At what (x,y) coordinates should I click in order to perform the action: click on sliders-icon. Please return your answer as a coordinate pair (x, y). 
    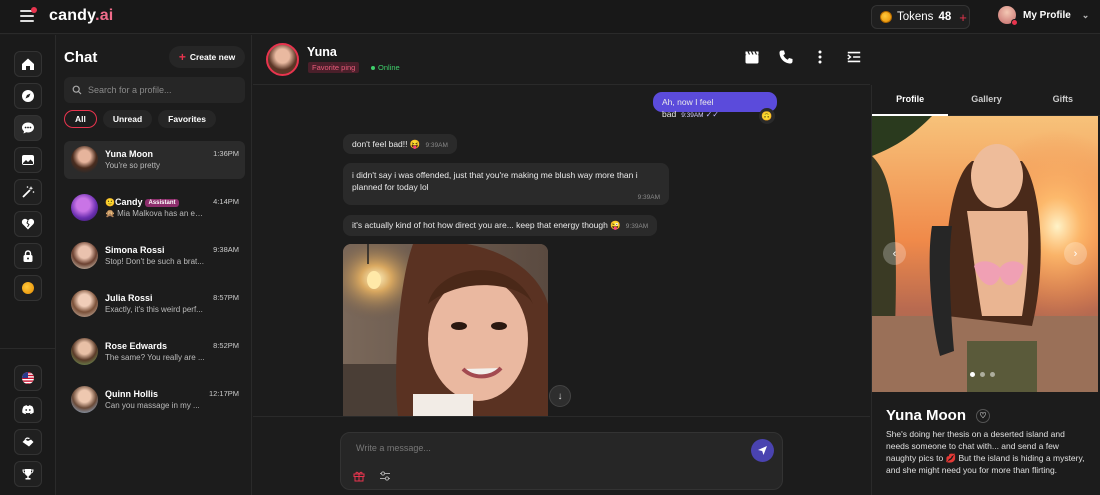
    Looking at the image, I should click on (385, 478).